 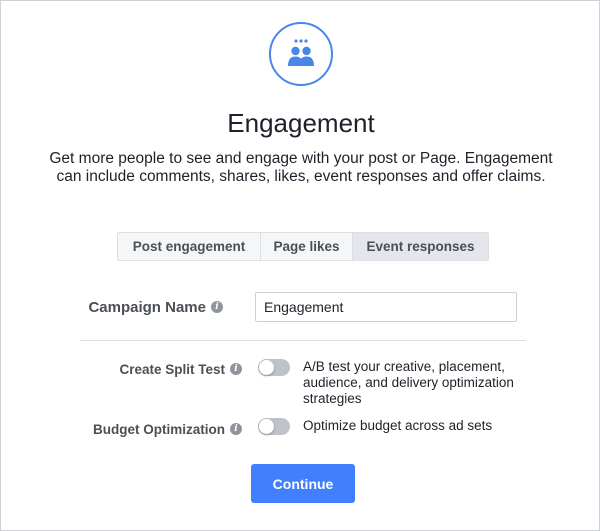 What do you see at coordinates (172, 369) in the screenshot?
I see `split-test-label: Create Split Test` at bounding box center [172, 369].